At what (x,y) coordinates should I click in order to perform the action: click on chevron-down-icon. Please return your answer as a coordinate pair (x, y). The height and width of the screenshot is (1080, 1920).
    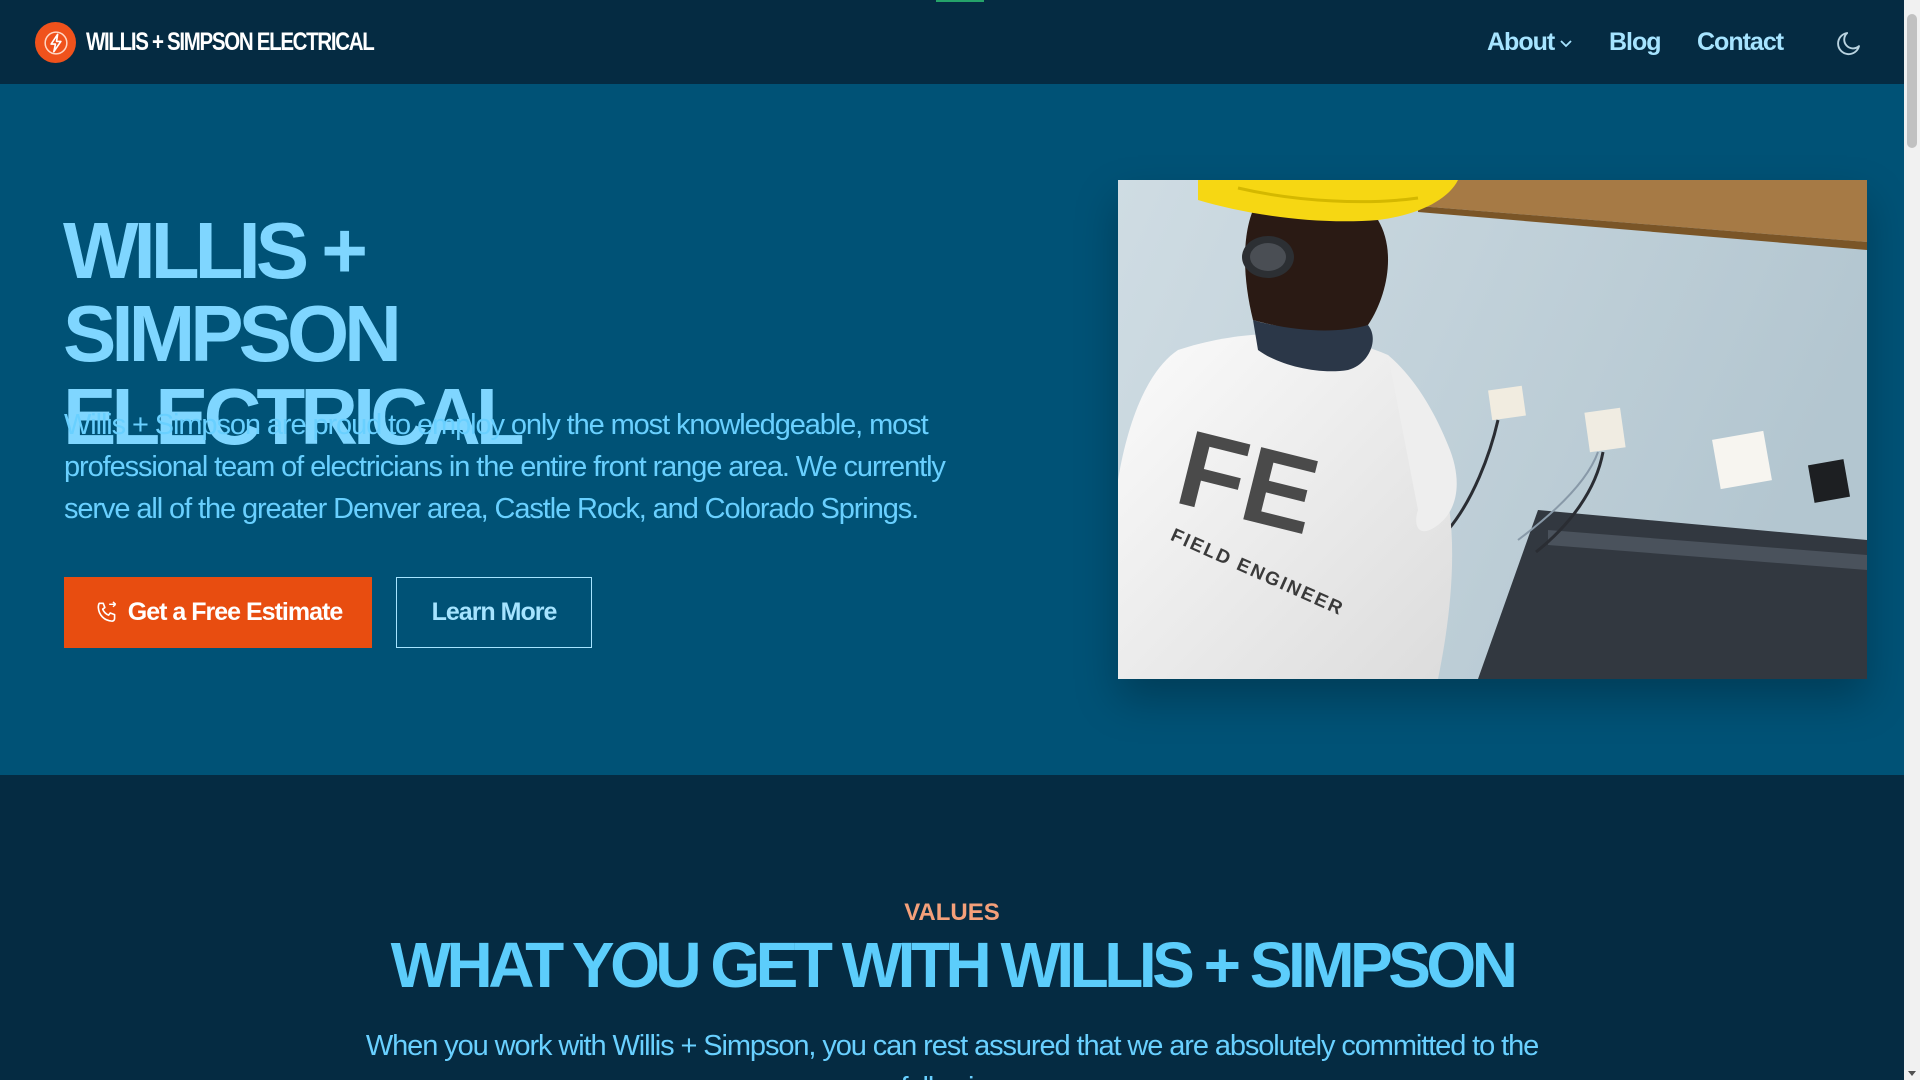
    Looking at the image, I should click on (1566, 43).